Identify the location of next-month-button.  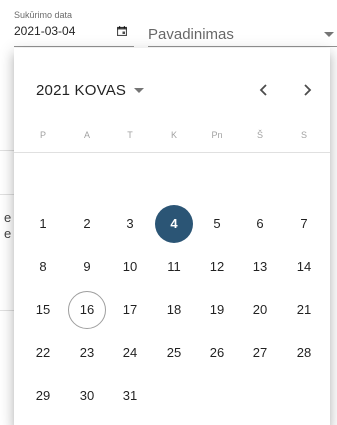
(307, 90).